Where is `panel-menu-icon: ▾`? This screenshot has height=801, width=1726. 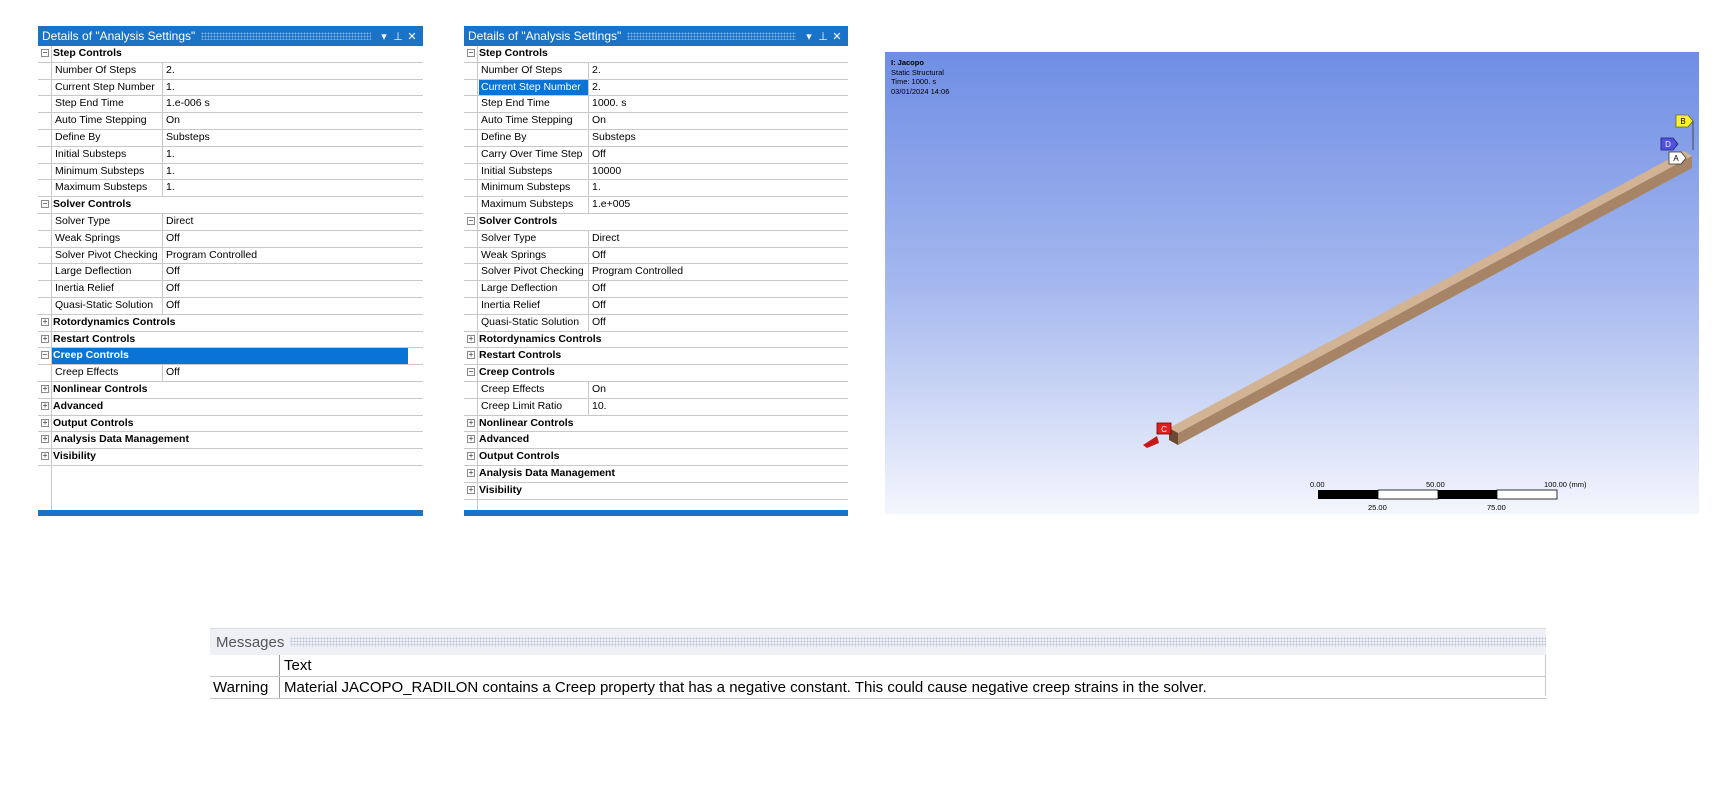 panel-menu-icon: ▾ is located at coordinates (384, 36).